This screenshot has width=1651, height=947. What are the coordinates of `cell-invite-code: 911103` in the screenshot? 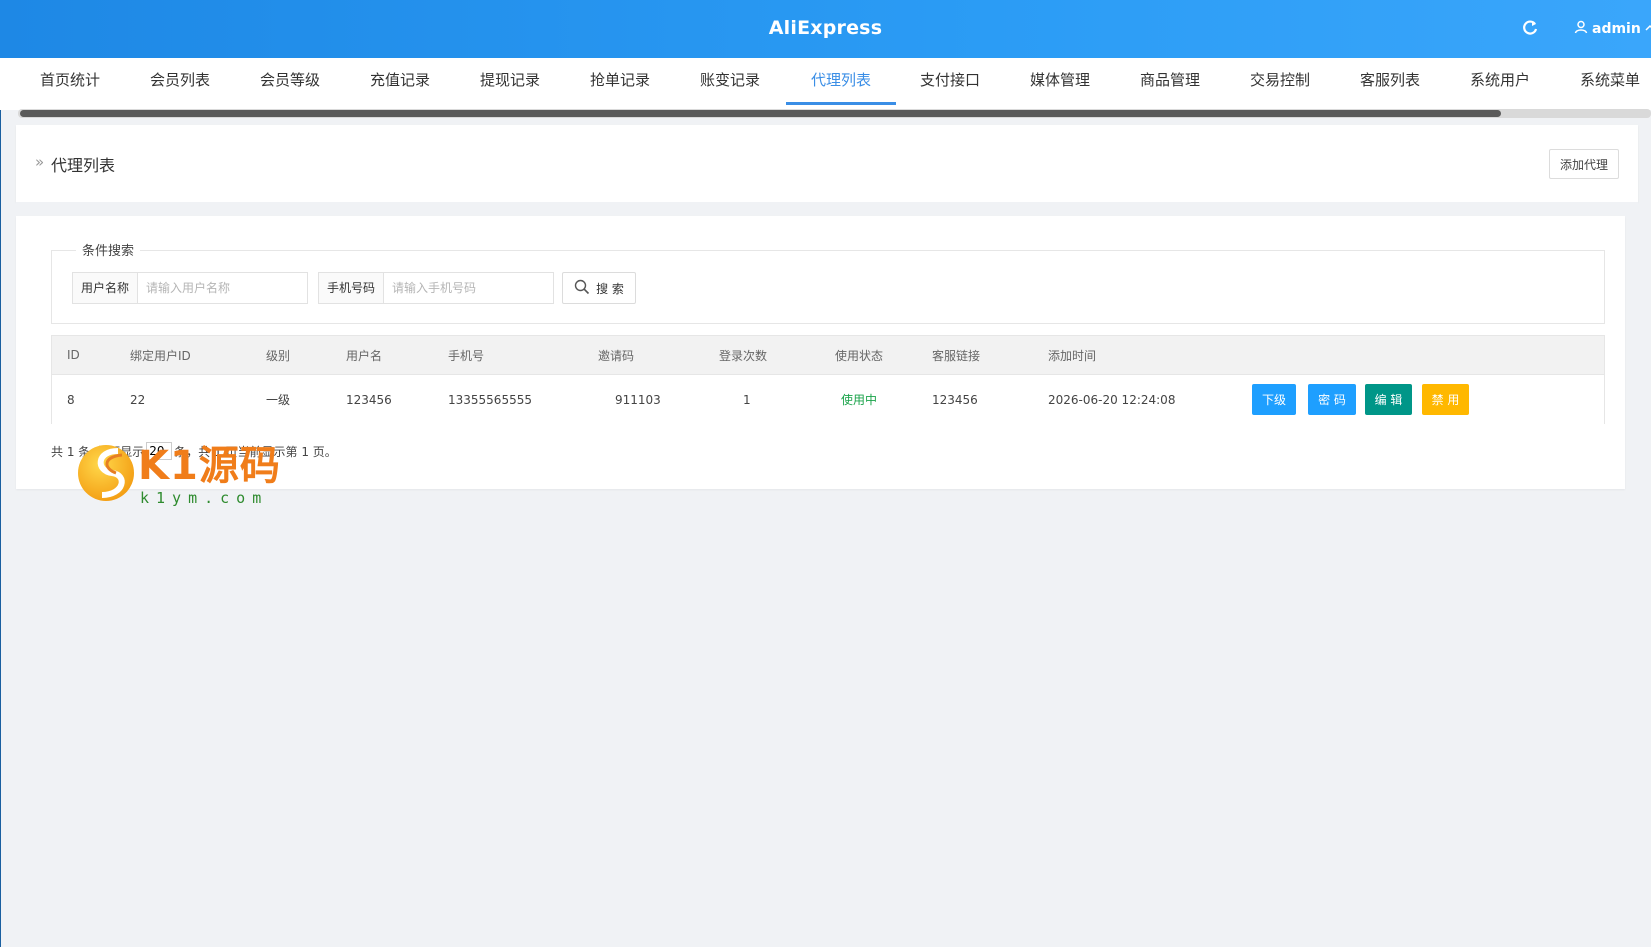 It's located at (638, 399).